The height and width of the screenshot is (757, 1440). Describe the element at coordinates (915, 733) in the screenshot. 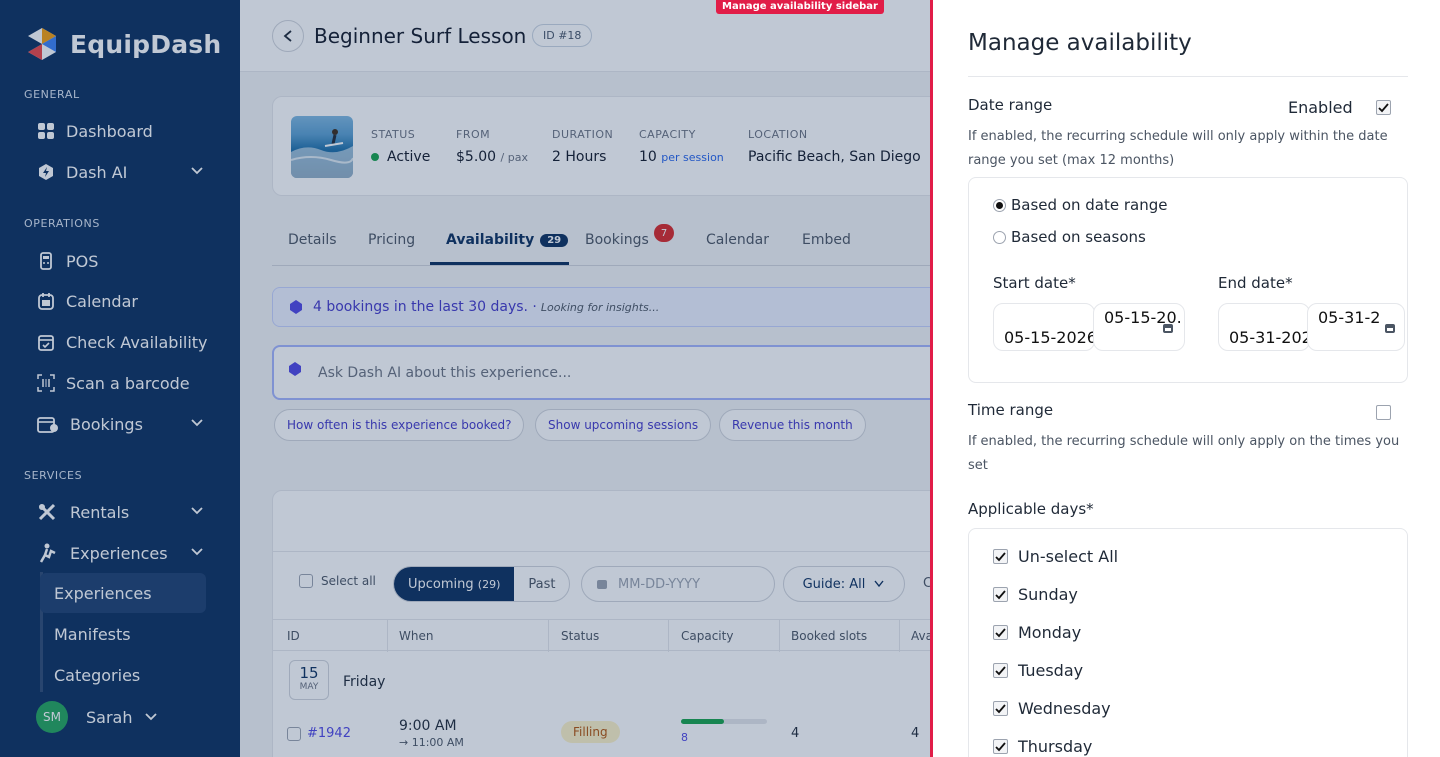

I see `available-slots: 4` at that location.